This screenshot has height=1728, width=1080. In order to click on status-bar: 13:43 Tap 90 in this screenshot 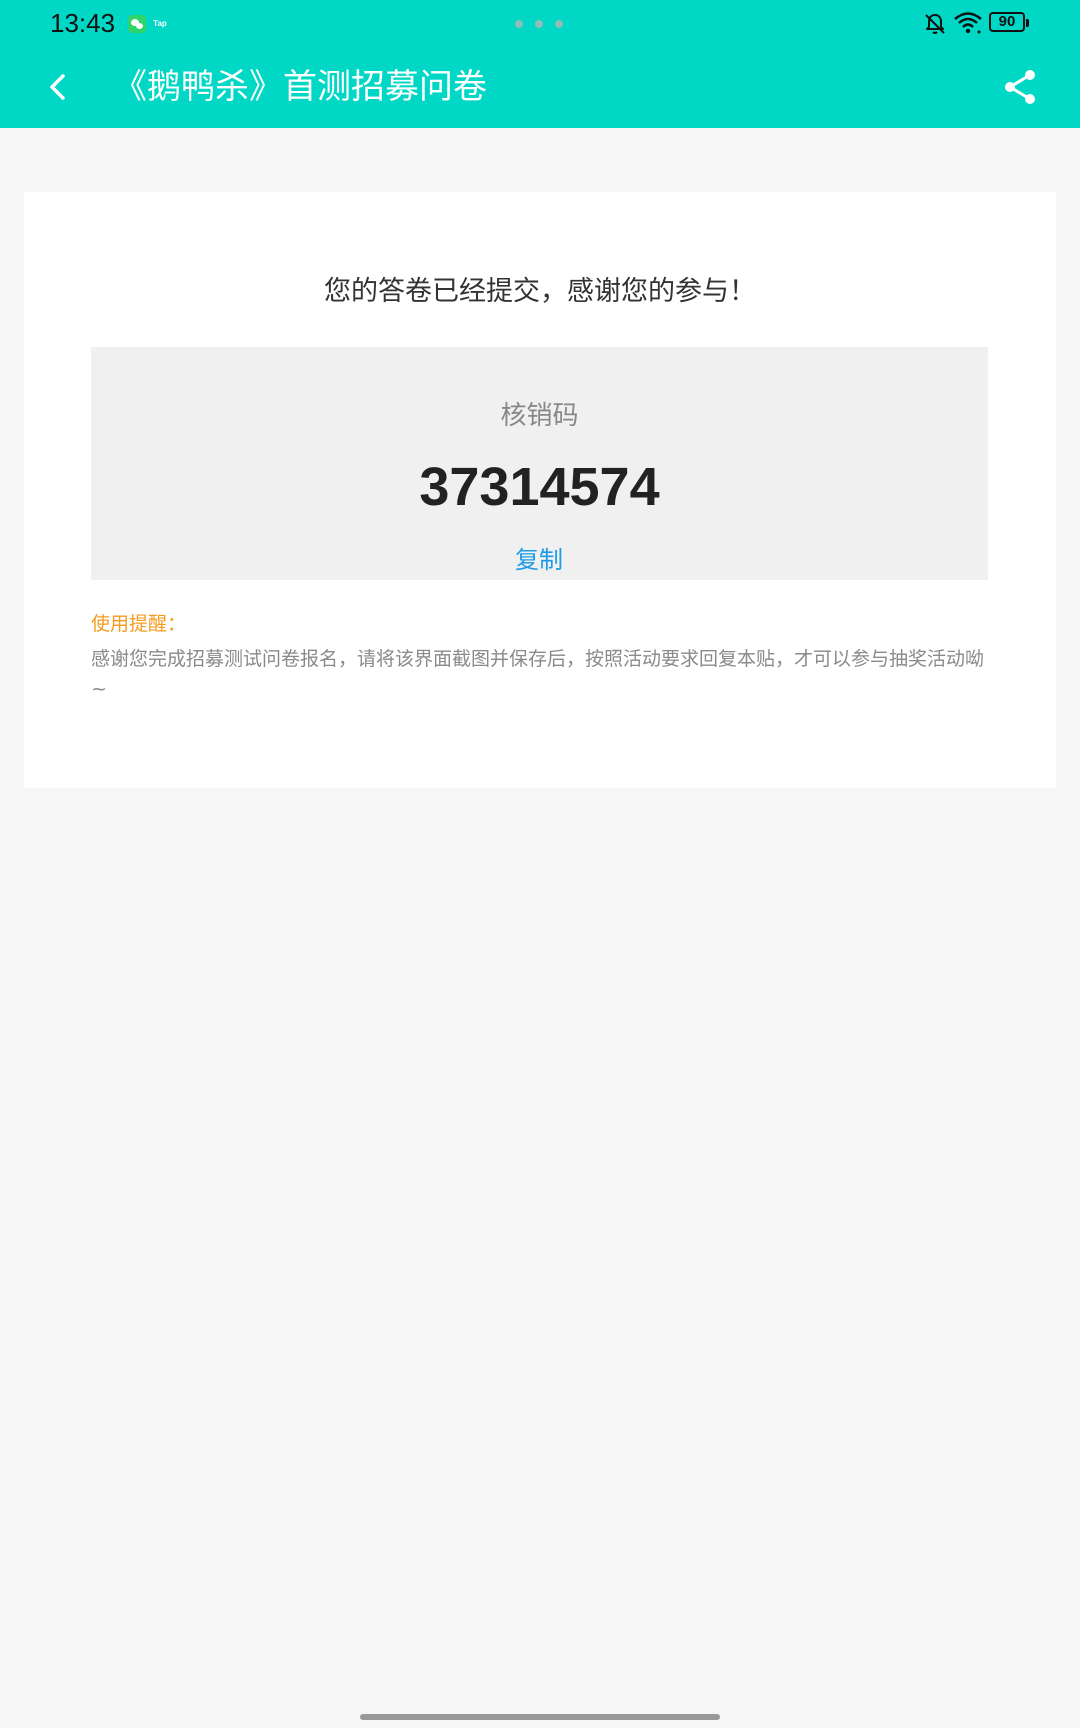, I will do `click(540, 24)`.